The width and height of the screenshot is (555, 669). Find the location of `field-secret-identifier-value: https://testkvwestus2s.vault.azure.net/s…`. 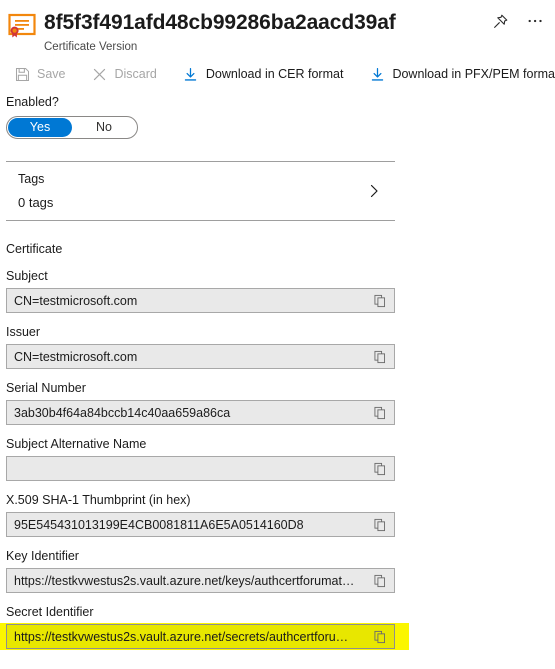

field-secret-identifier-value: https://testkvwestus2s.vault.azure.net/s… is located at coordinates (181, 636).